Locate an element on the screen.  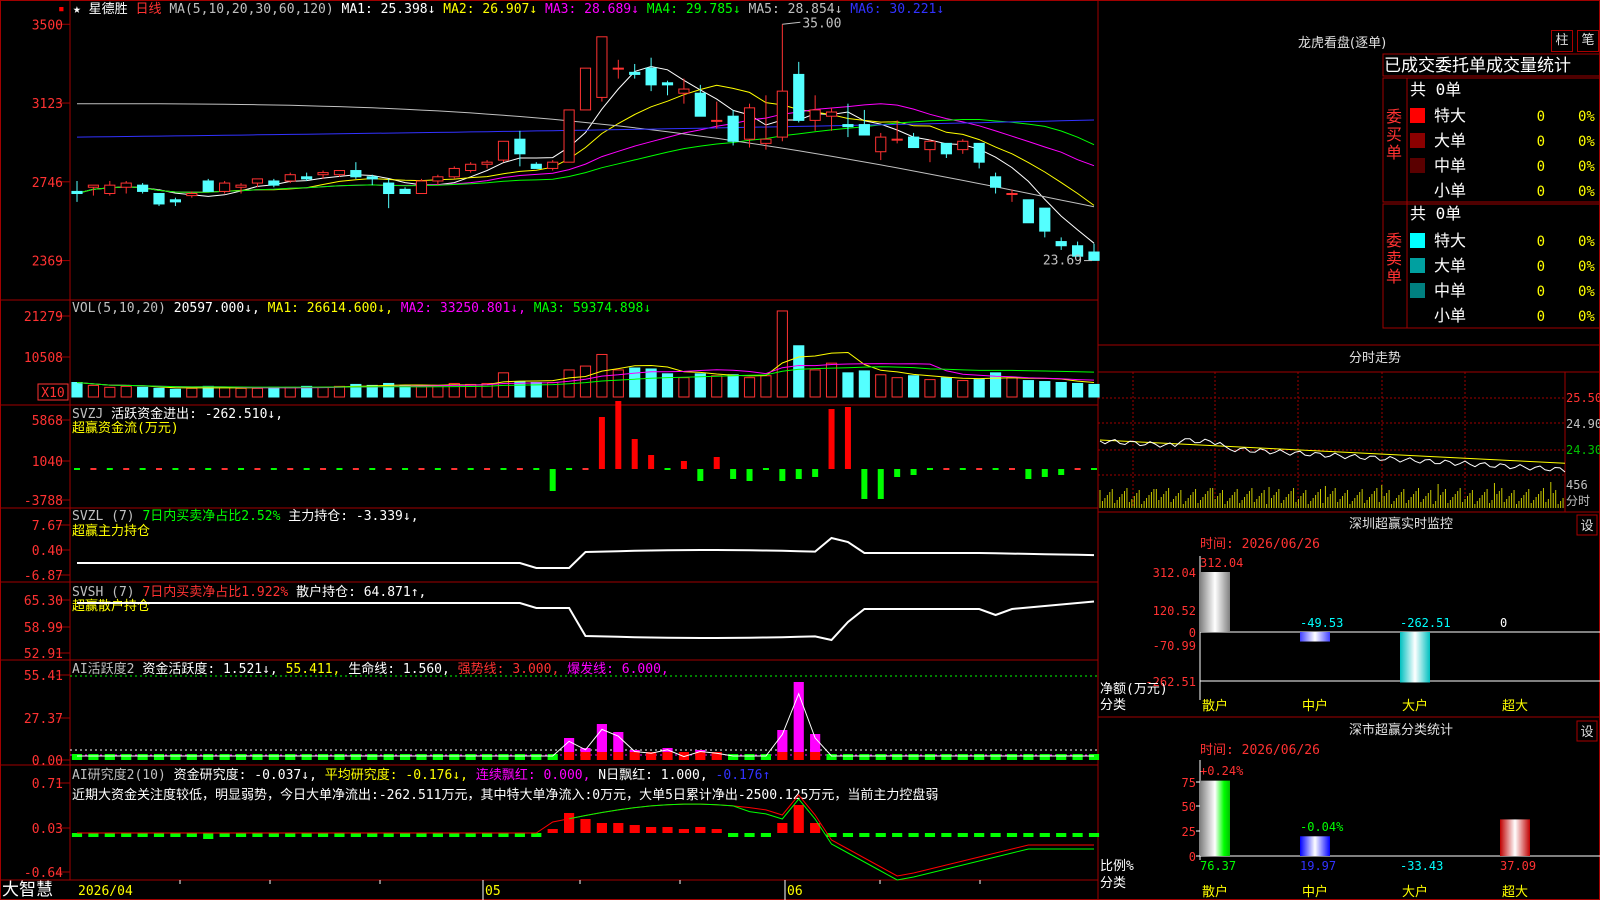
svzl-axis-label: 7.67 is located at coordinates (47, 526).